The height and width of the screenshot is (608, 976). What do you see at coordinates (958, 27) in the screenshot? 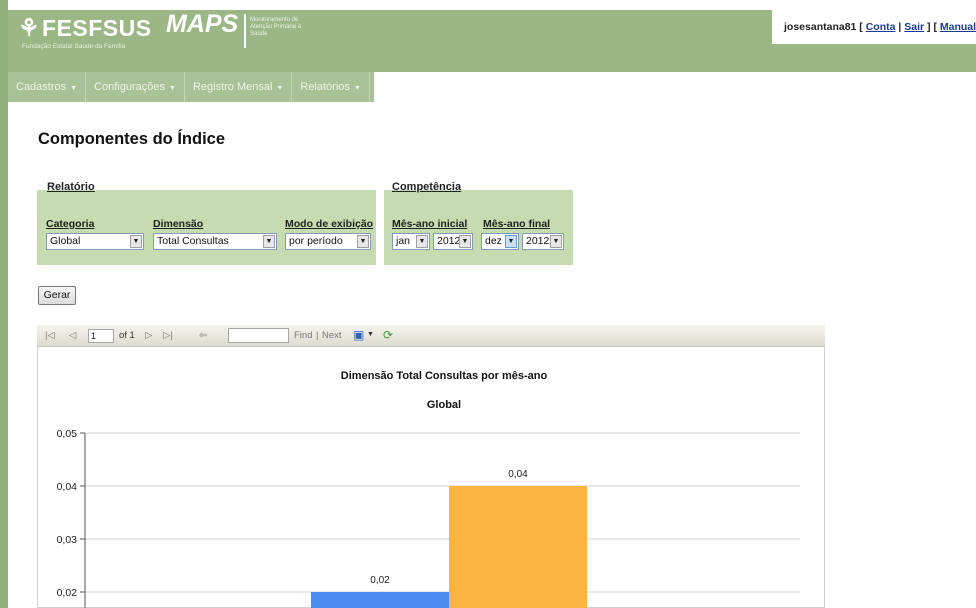
I see `manual-link: Manual` at bounding box center [958, 27].